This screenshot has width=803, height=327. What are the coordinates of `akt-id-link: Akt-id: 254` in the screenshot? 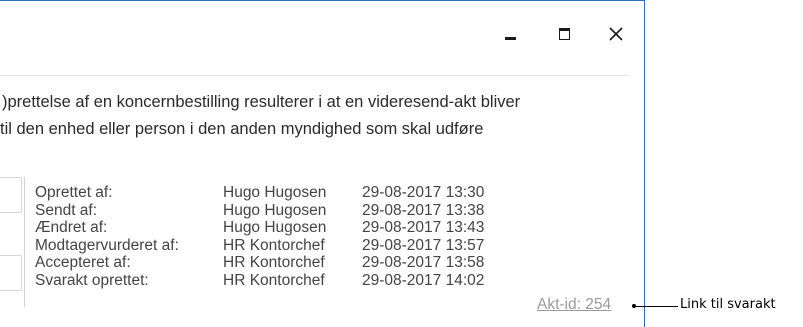 It's located at (574, 305).